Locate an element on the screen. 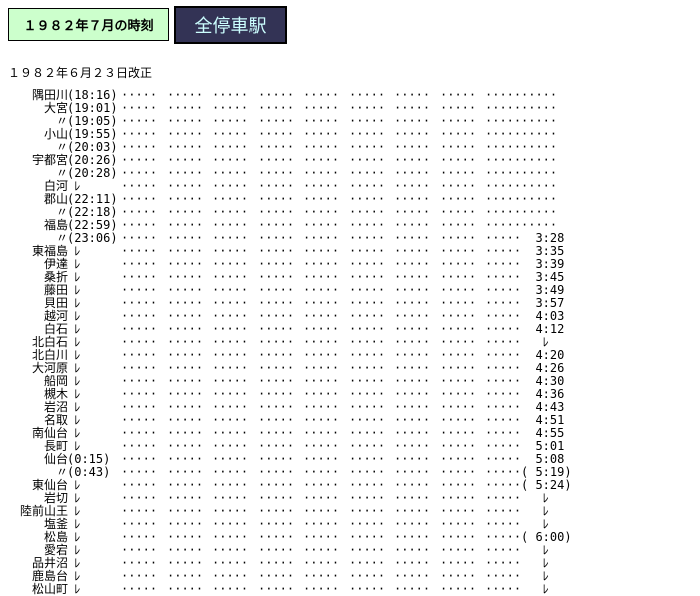 The height and width of the screenshot is (596, 700). all-stations-button: 全停車駅 is located at coordinates (230, 25).